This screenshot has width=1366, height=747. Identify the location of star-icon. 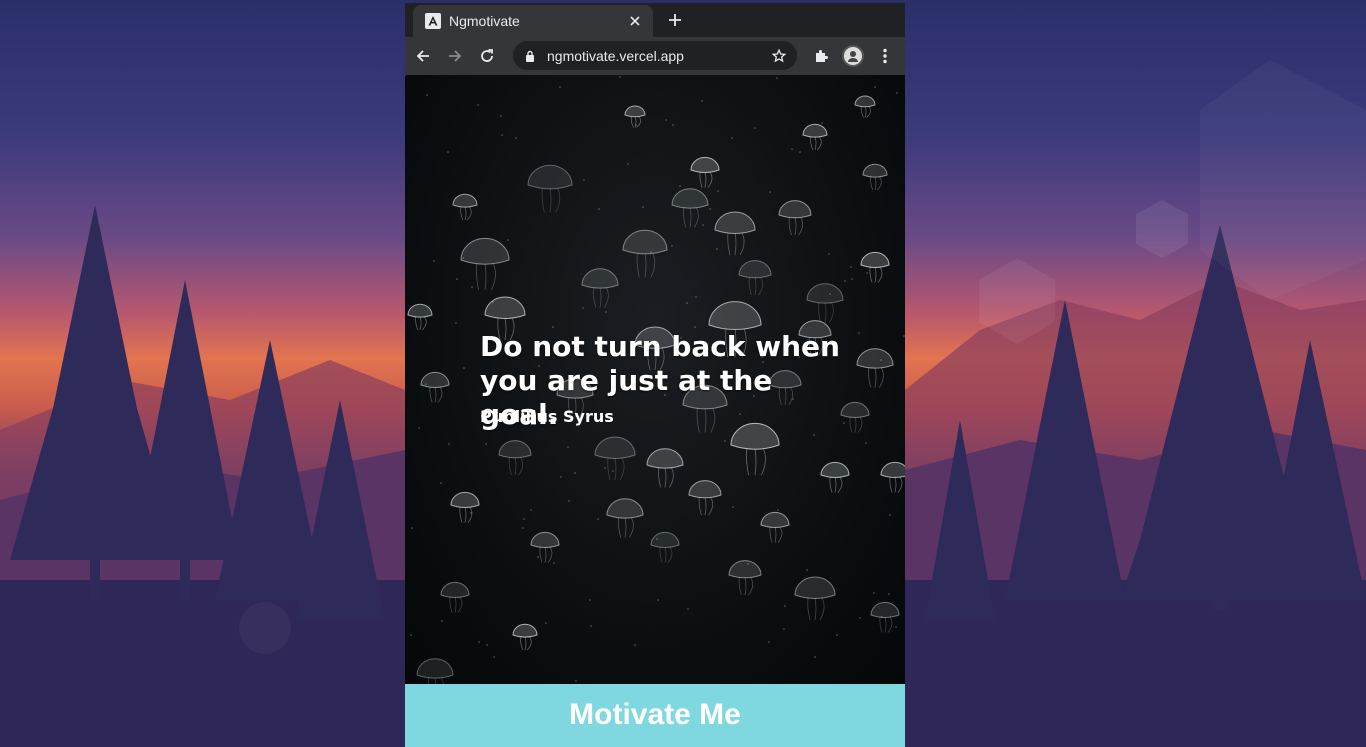
(779, 56).